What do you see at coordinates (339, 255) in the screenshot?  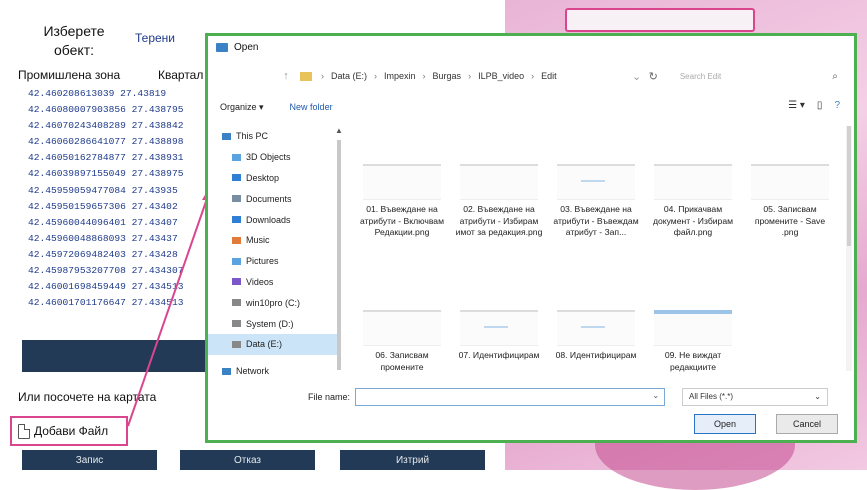 I see `nav-scroll-thumb` at bounding box center [339, 255].